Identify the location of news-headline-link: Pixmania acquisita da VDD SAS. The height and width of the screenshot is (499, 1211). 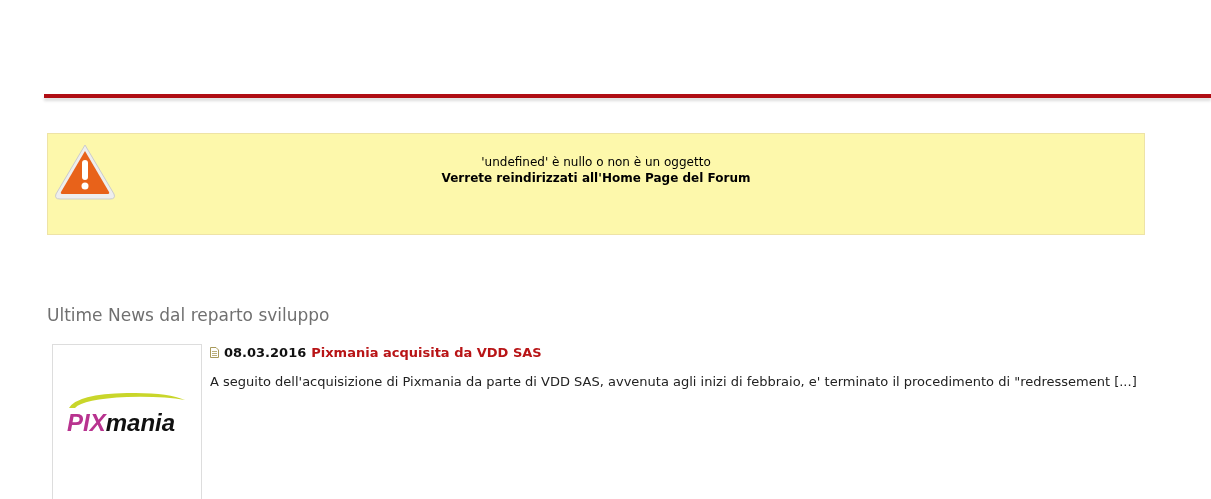
(426, 352).